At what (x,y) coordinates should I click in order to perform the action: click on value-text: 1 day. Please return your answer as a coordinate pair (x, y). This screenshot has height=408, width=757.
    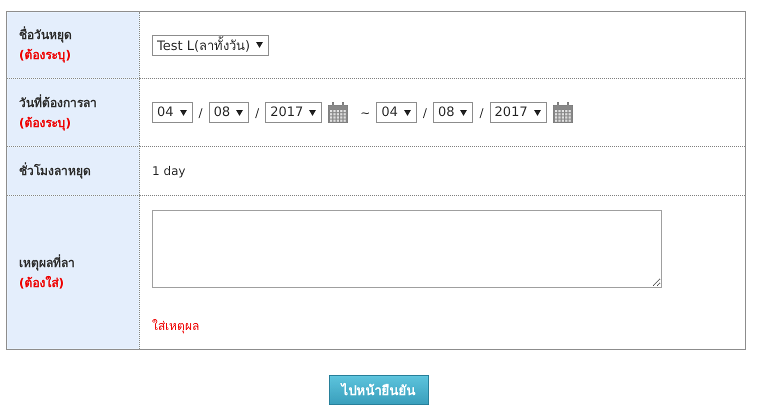
    Looking at the image, I should click on (169, 171).